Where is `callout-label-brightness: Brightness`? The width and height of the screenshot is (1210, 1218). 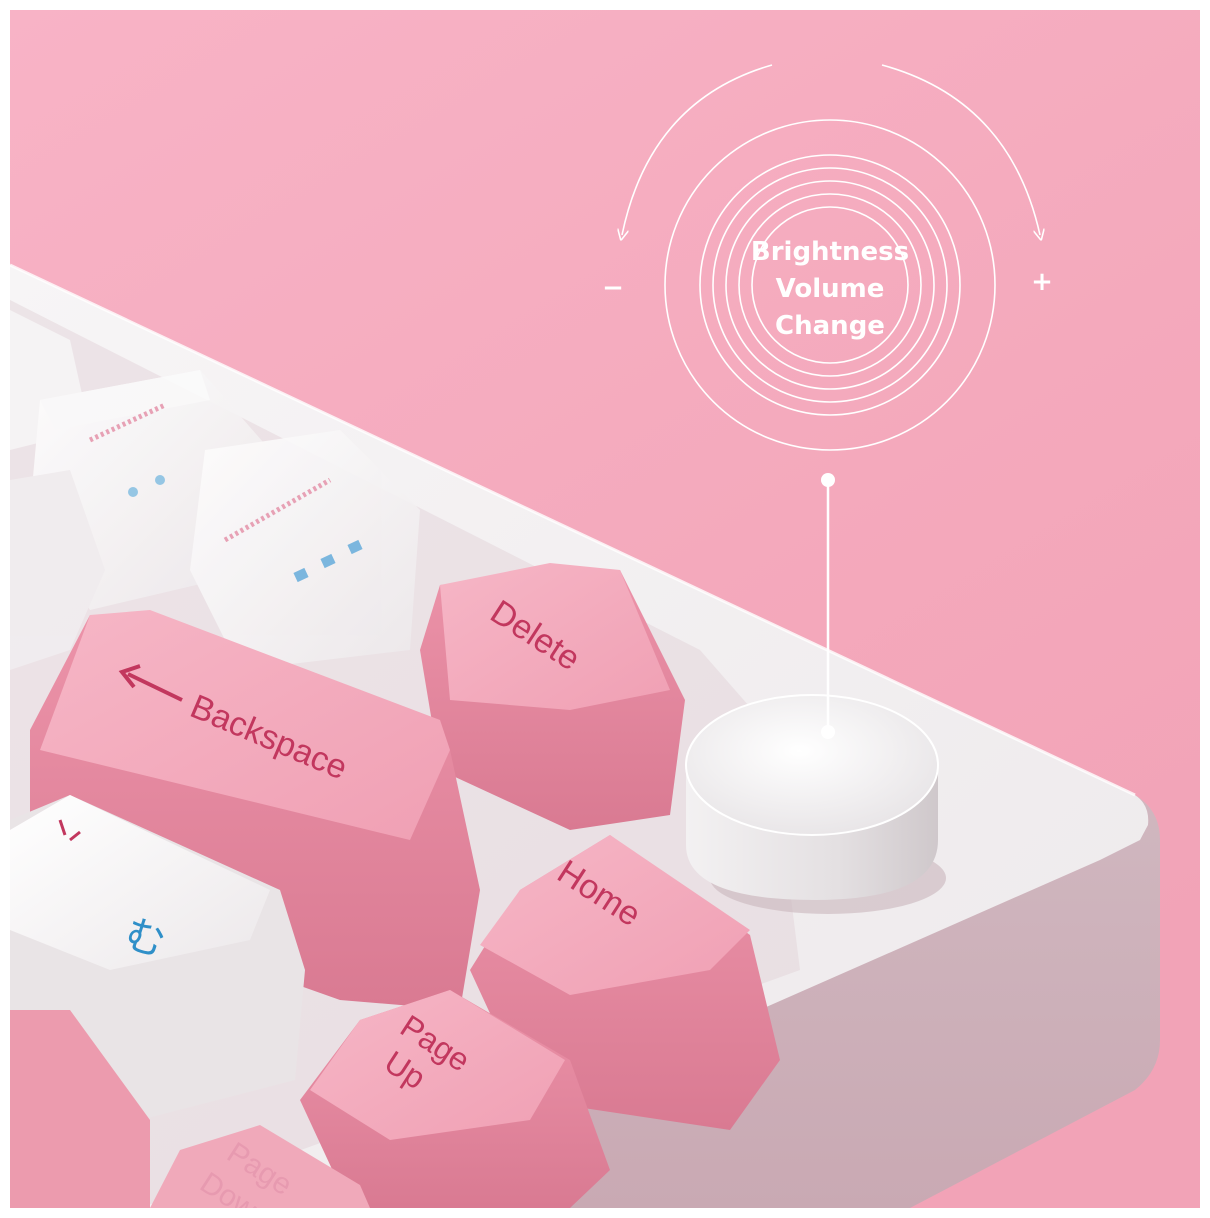 callout-label-brightness: Brightness is located at coordinates (830, 252).